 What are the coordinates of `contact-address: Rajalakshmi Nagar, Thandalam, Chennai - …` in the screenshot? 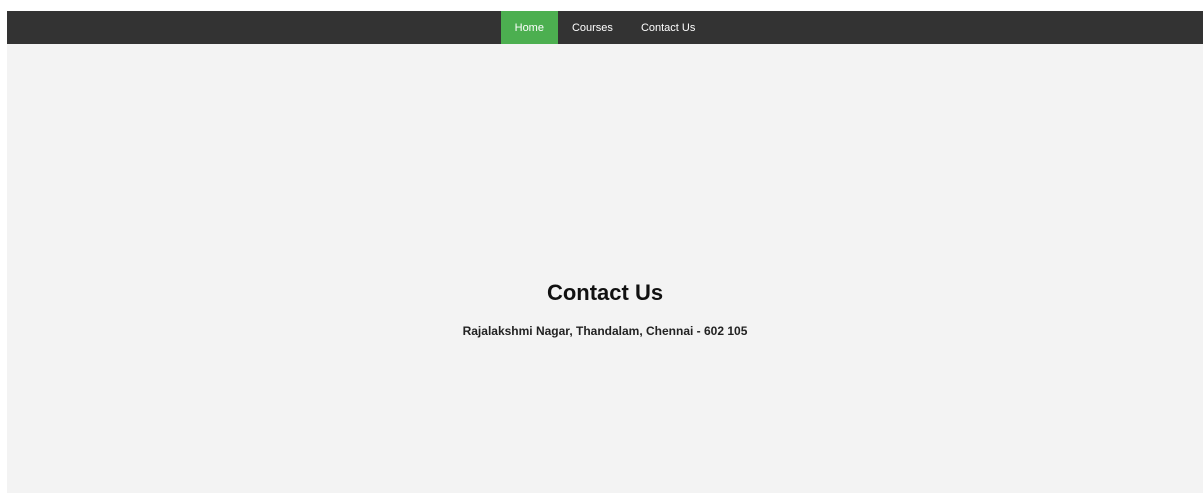 It's located at (605, 331).